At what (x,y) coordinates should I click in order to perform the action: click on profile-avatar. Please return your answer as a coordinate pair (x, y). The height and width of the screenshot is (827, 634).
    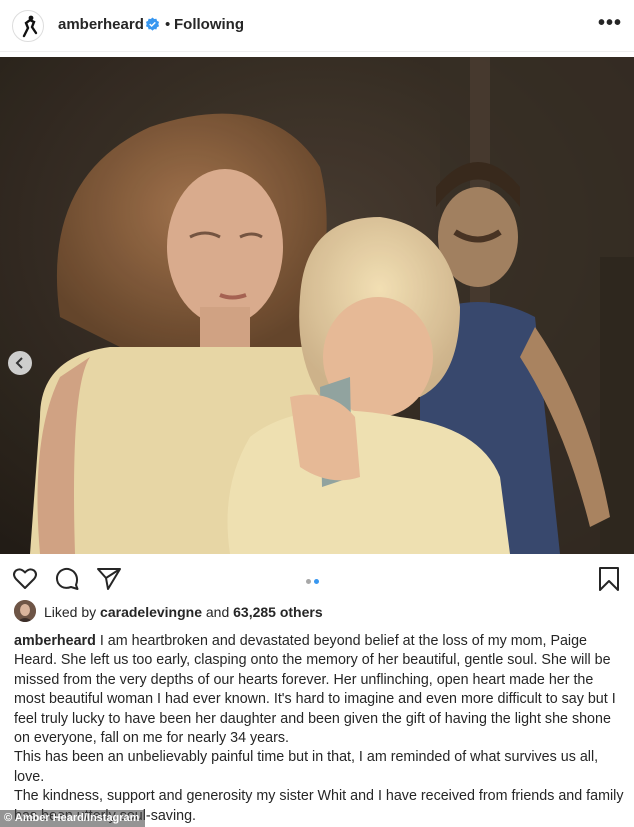
    Looking at the image, I should click on (28, 26).